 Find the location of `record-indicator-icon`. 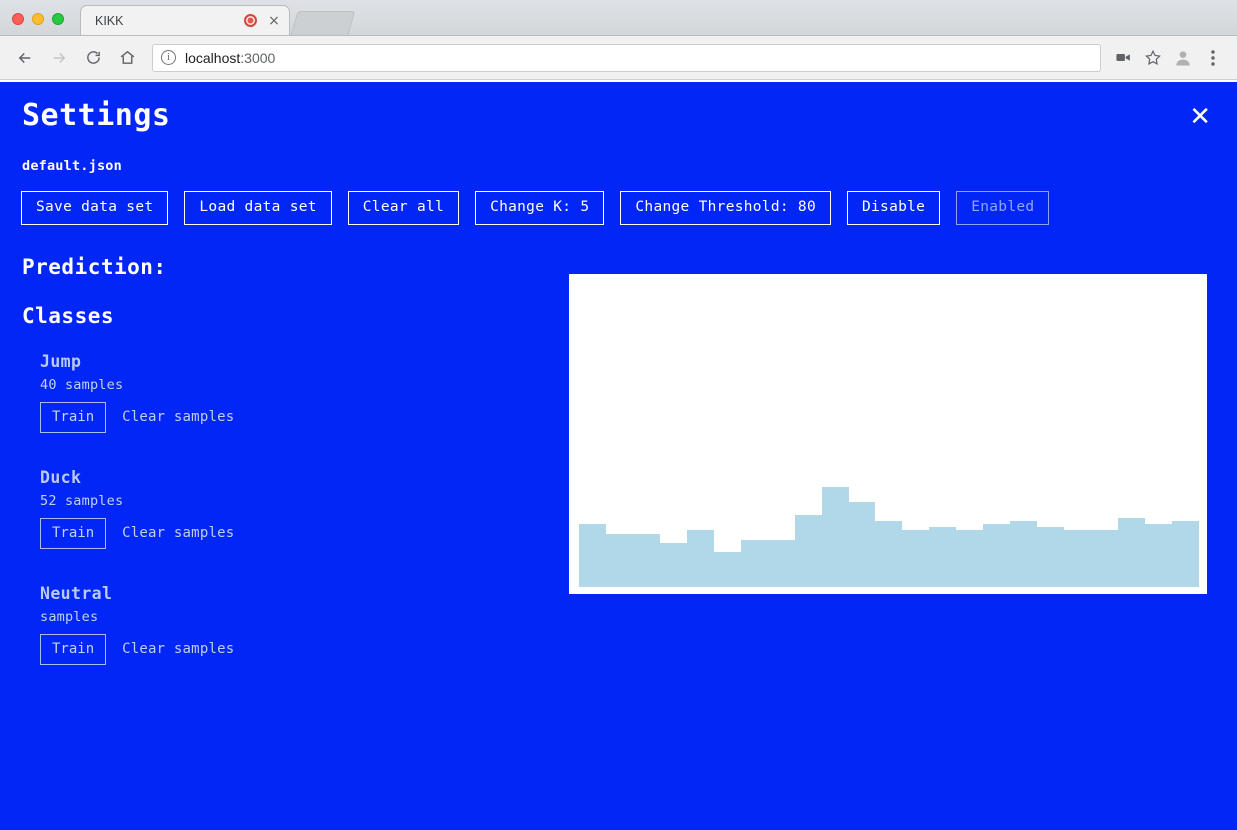

record-indicator-icon is located at coordinates (250, 20).